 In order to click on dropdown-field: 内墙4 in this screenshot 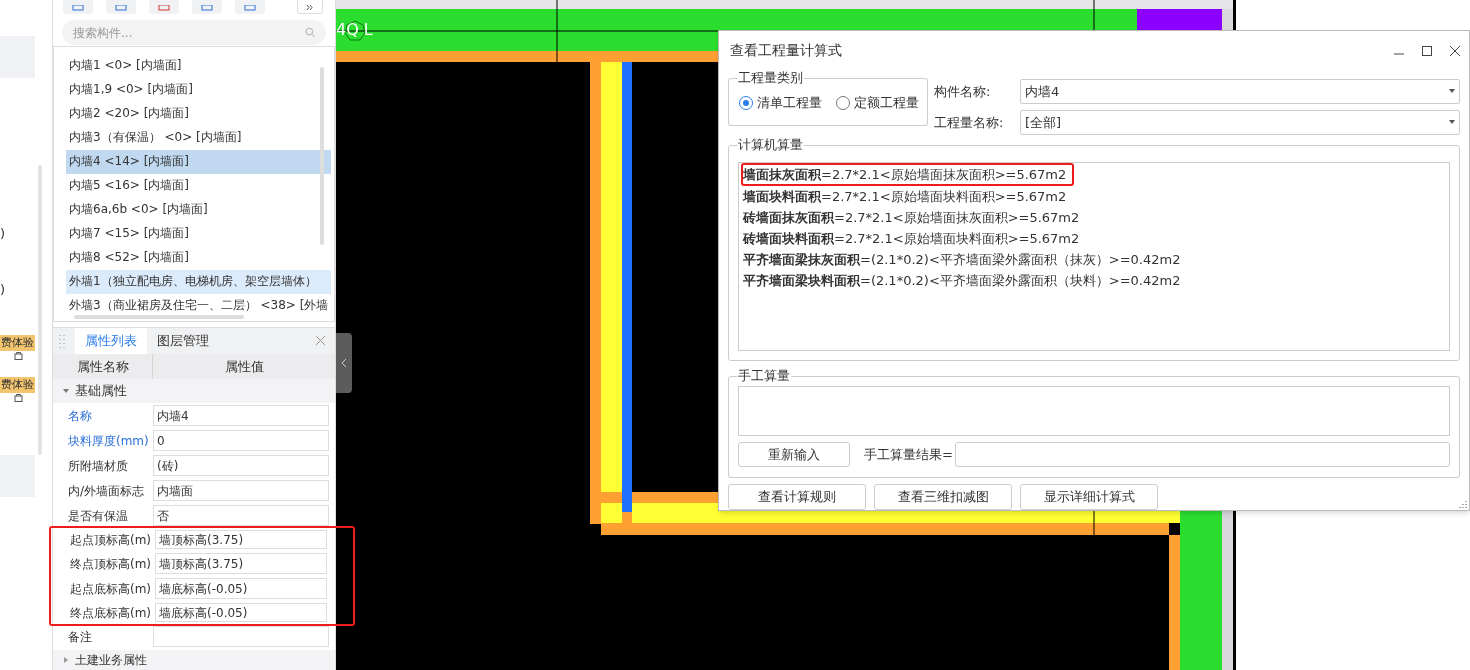, I will do `click(1240, 91)`.